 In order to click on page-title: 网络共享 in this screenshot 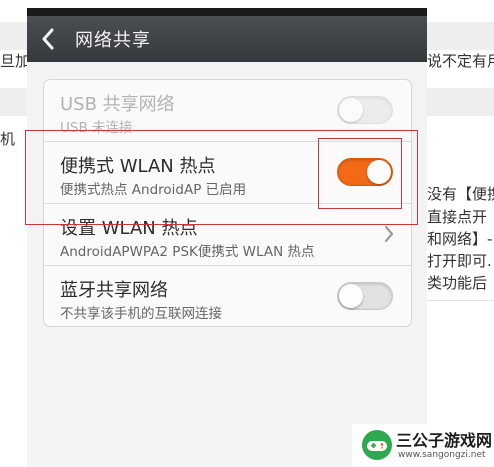, I will do `click(113, 40)`.